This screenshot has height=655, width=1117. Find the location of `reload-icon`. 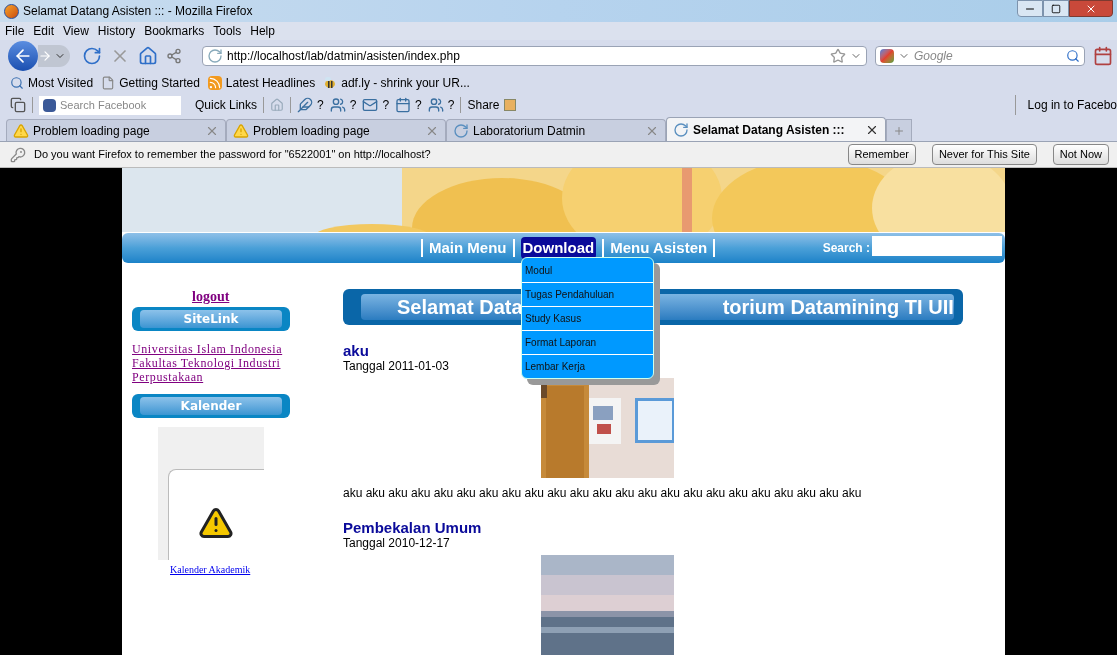

reload-icon is located at coordinates (92, 56).